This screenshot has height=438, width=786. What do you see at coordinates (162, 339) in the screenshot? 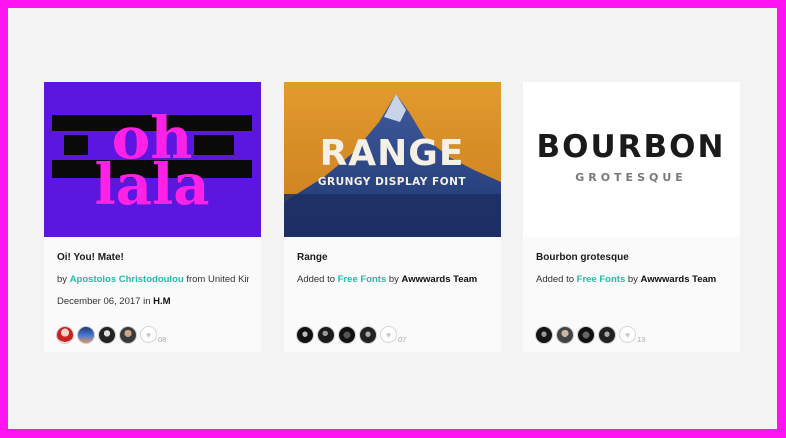
I see `like-count: 08` at bounding box center [162, 339].